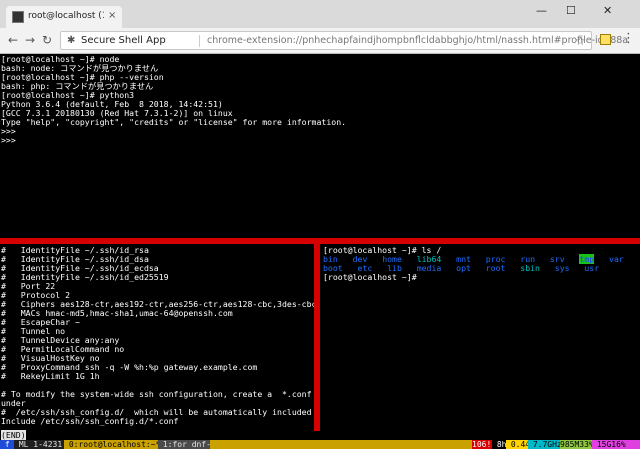  Describe the element at coordinates (520, 444) in the screenshot. I see `status-load: 0.44` at that location.